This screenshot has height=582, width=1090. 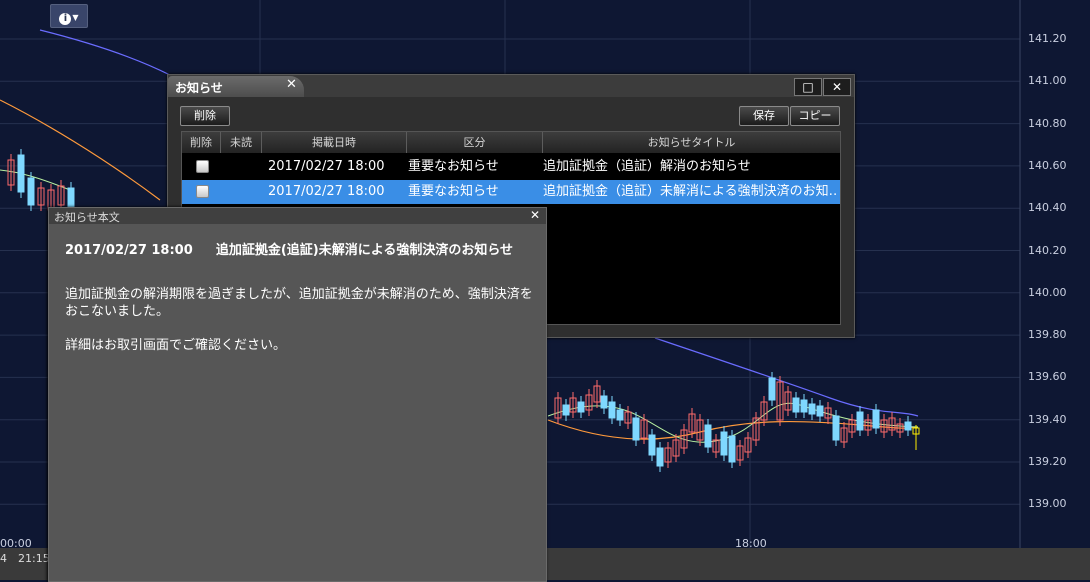 I want to click on y-tick-label: 140.00, so click(x=1047, y=292).